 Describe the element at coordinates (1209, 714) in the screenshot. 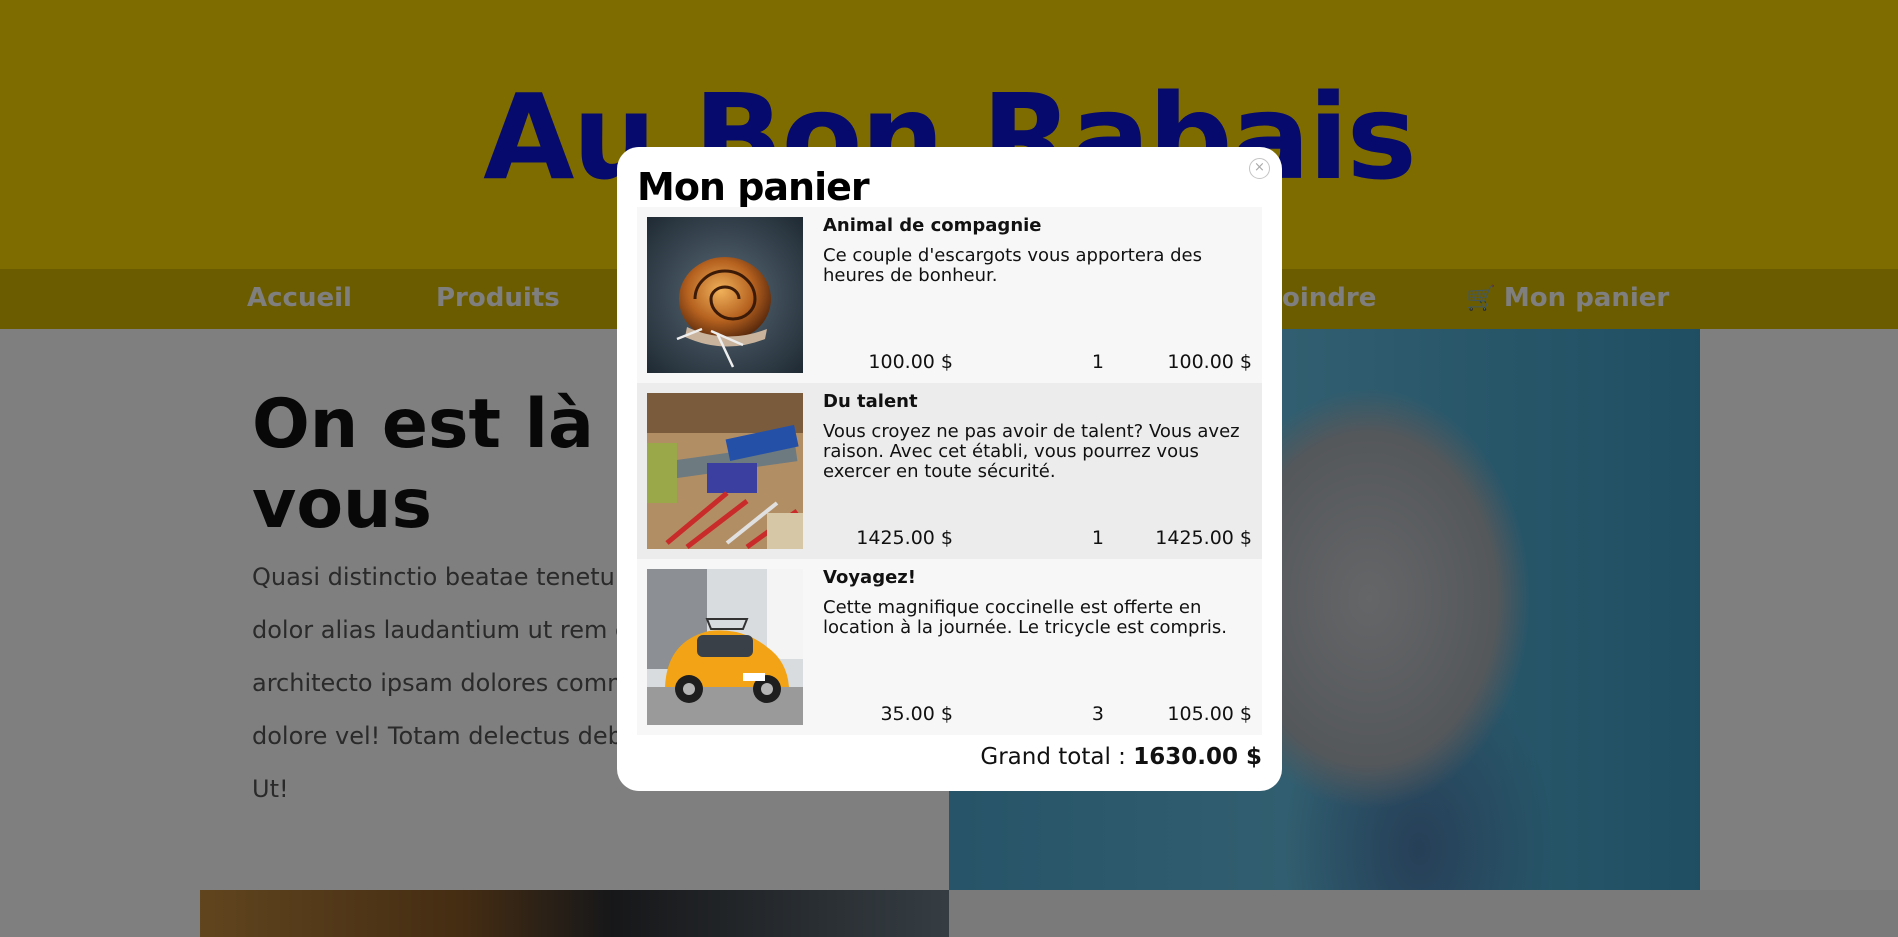

I see `item-total: 105.00 $` at that location.